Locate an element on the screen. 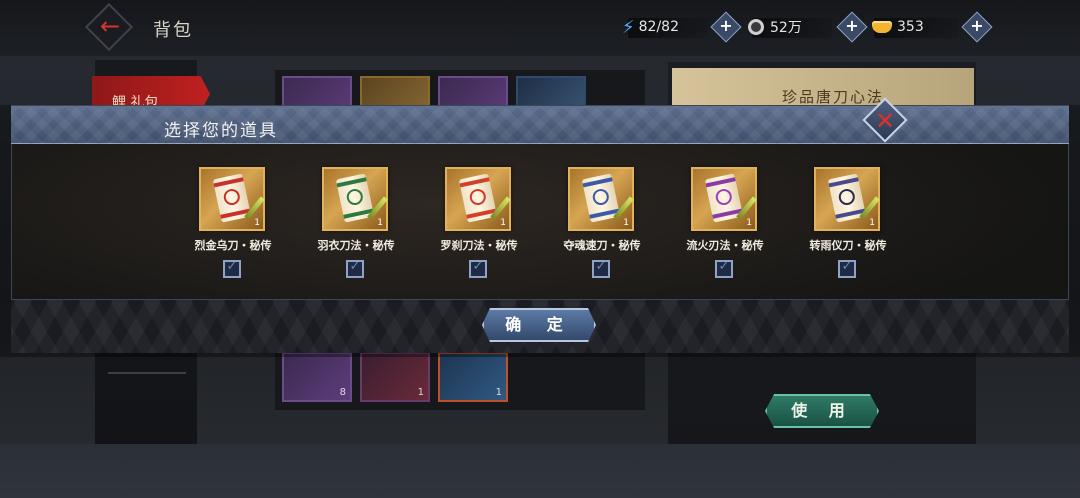 This screenshot has width=1080, height=498. silver-counter: 52万 is located at coordinates (775, 27).